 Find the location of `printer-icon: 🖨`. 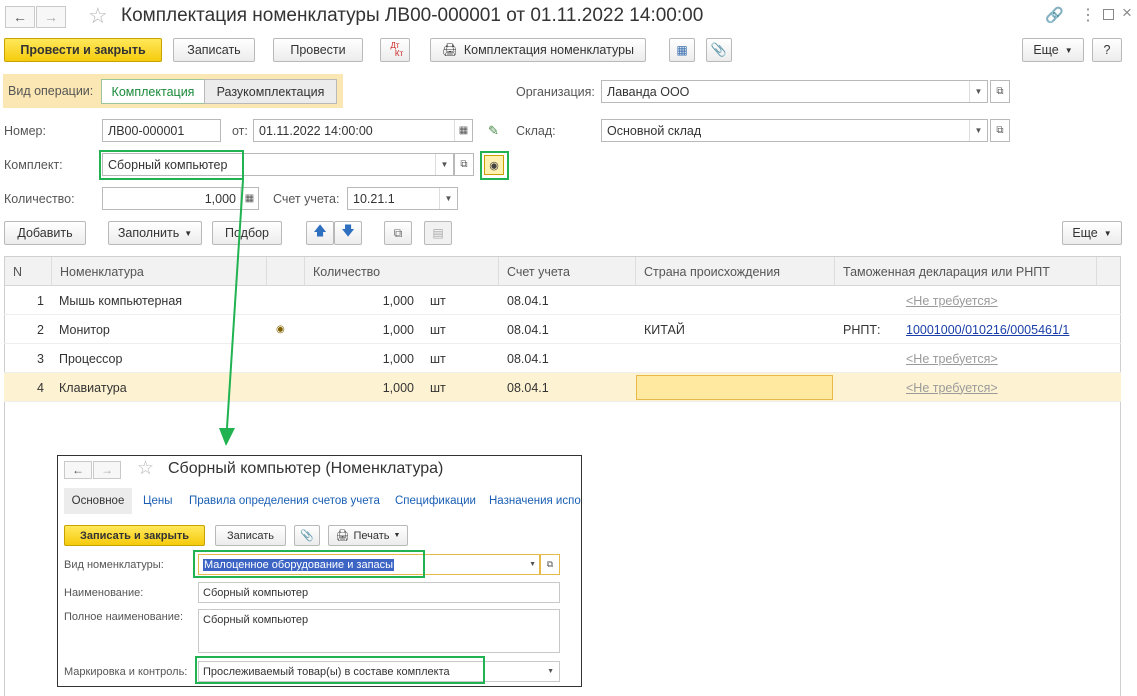

printer-icon: 🖨 is located at coordinates (342, 536).